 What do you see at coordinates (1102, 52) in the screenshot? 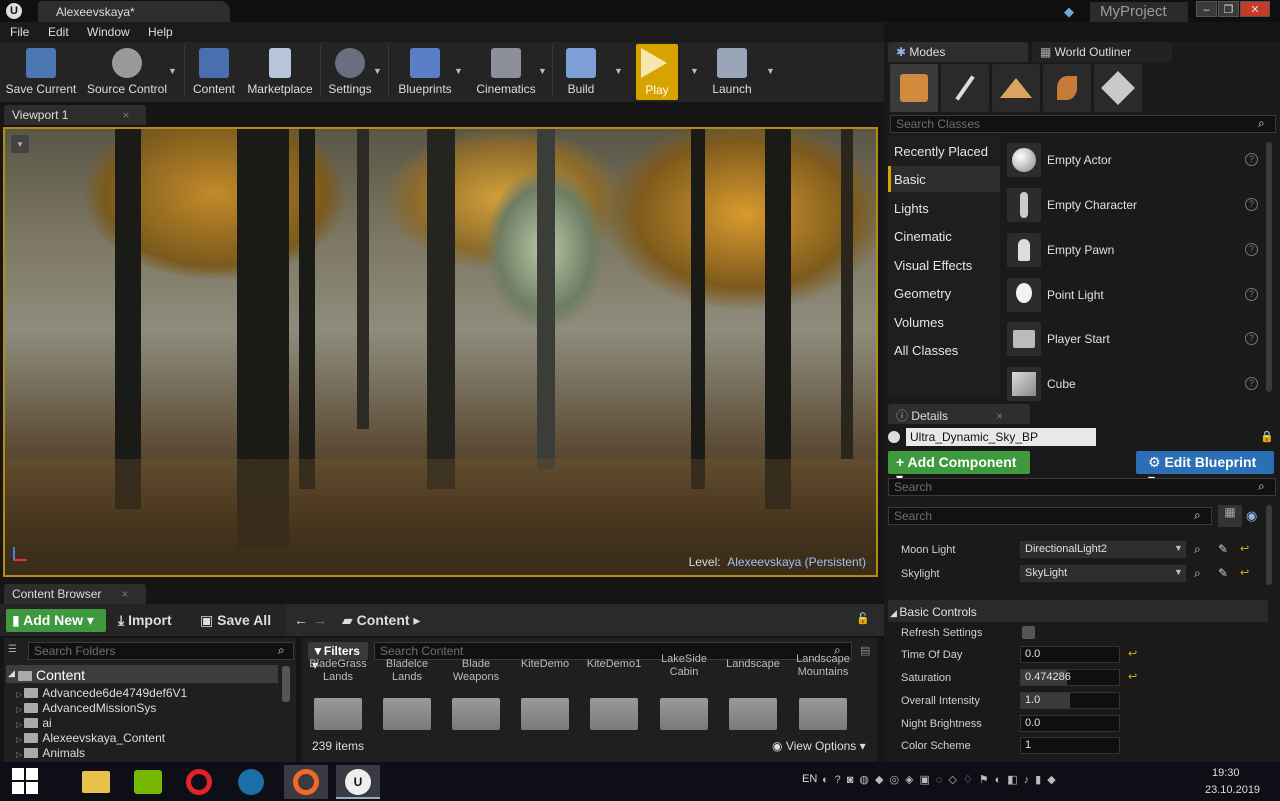
I see `world-outliner-tab: ▦ World Outliner` at bounding box center [1102, 52].